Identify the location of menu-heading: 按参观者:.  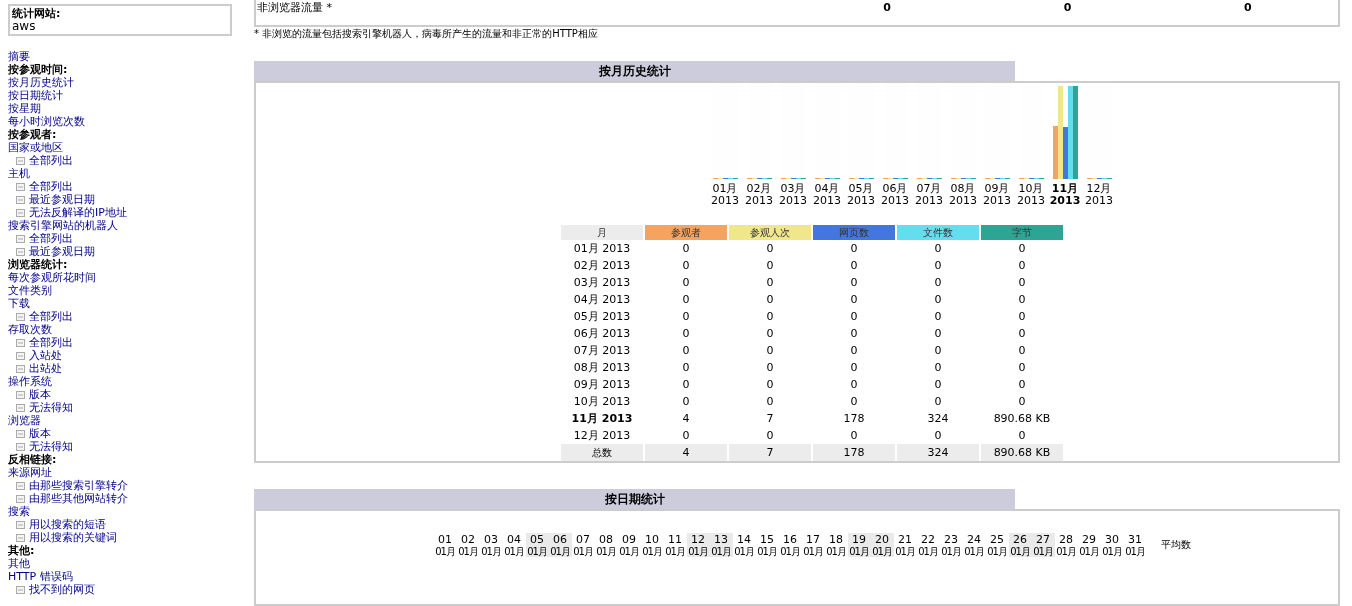
(33, 134).